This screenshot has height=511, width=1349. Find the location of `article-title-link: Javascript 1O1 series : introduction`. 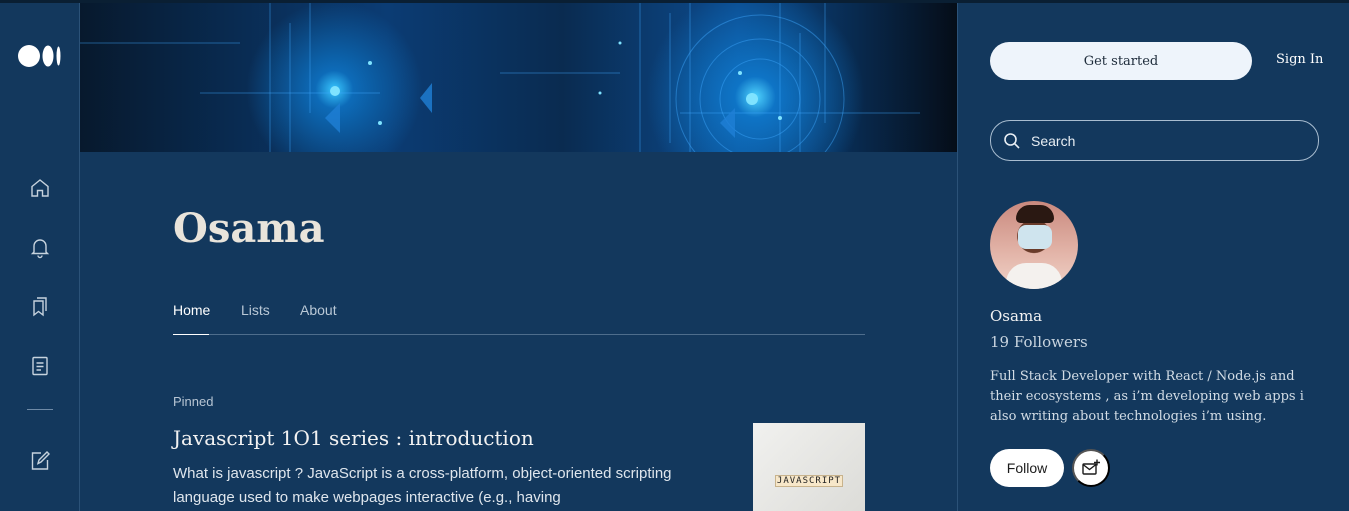

article-title-link: Javascript 1O1 series : introduction is located at coordinates (353, 438).